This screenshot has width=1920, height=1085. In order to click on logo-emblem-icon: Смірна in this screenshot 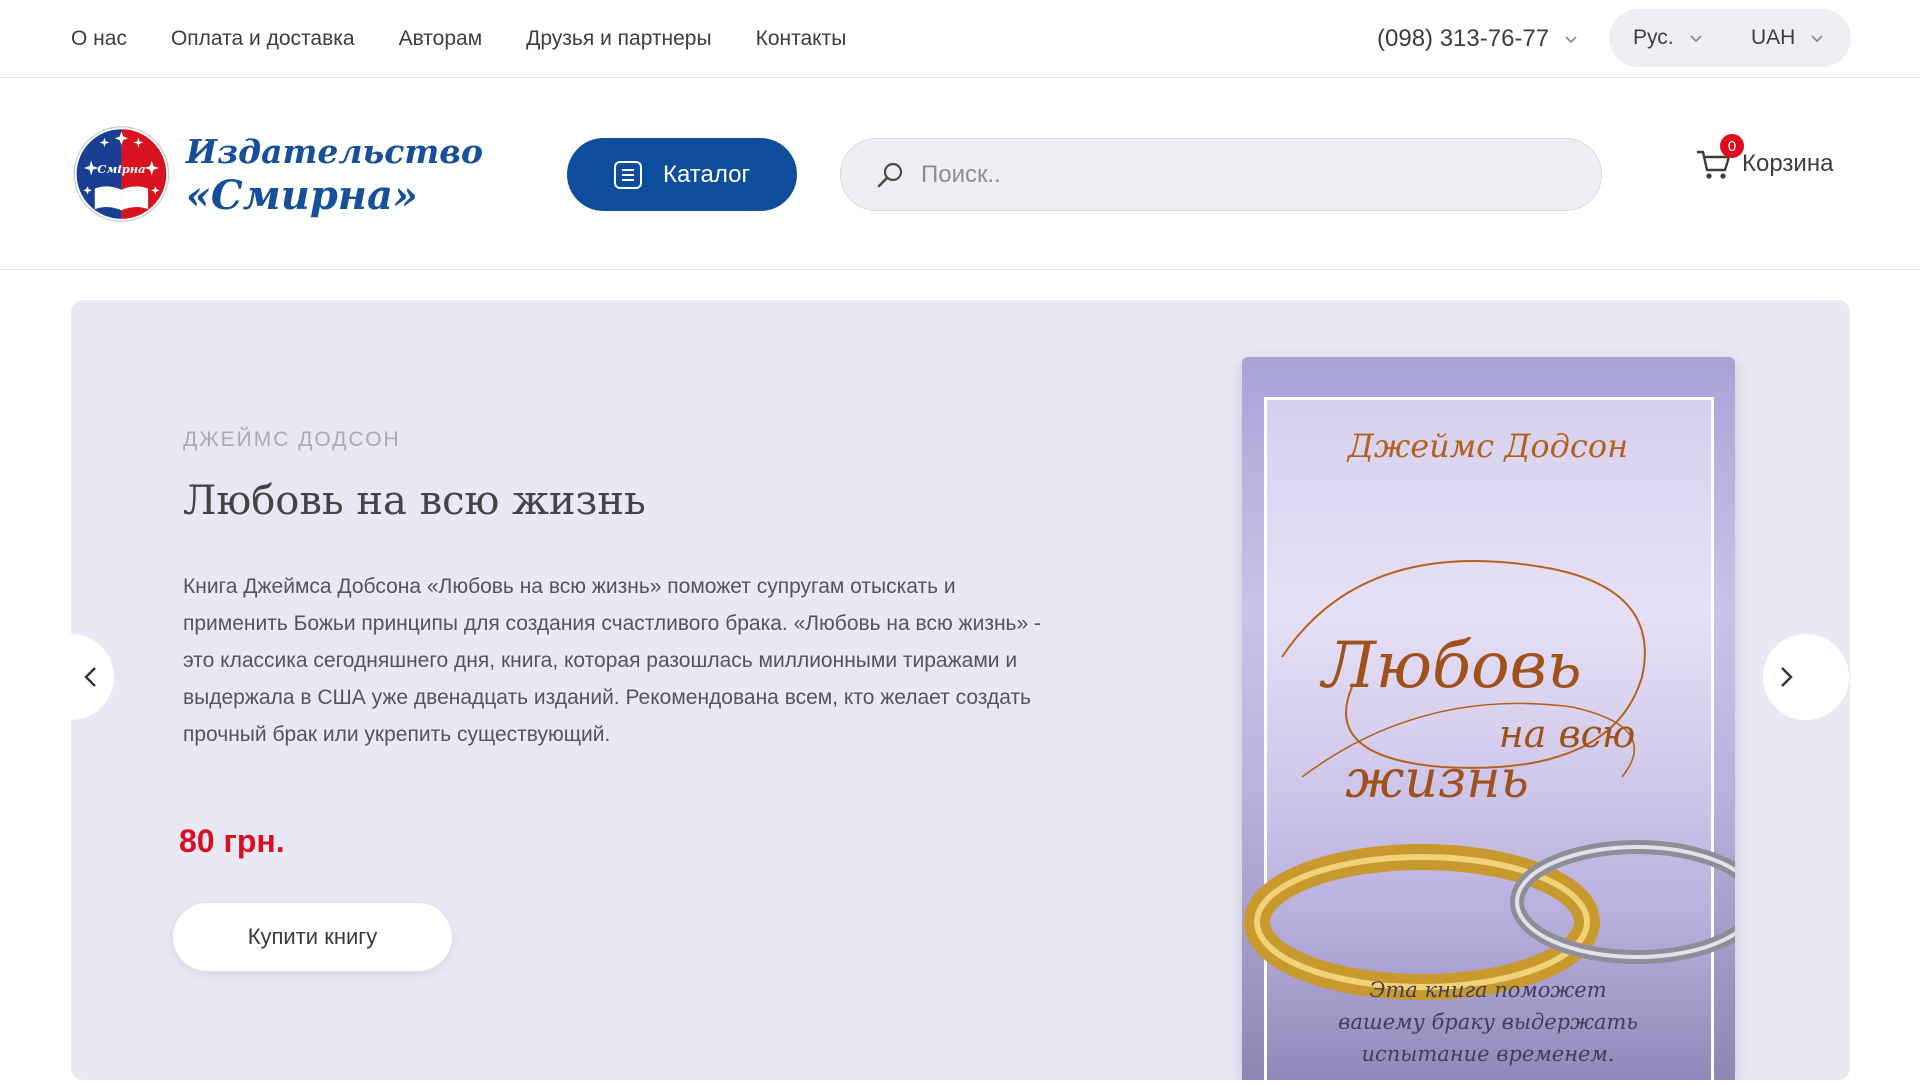, I will do `click(121, 174)`.